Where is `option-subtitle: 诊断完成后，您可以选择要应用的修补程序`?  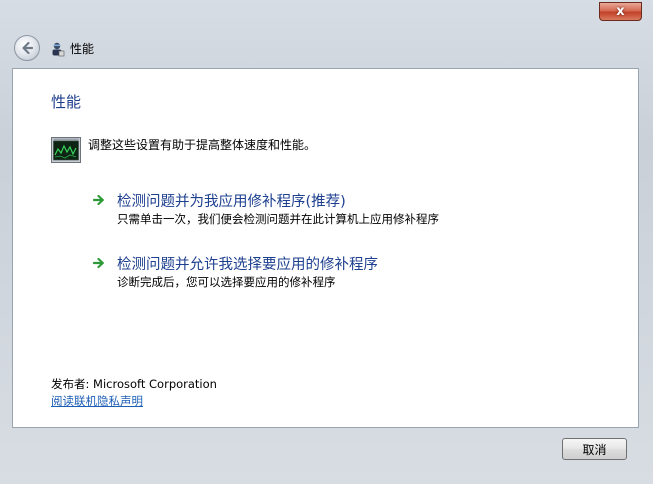
option-subtitle: 诊断完成后，您可以选择要应用的修补程序 is located at coordinates (226, 282).